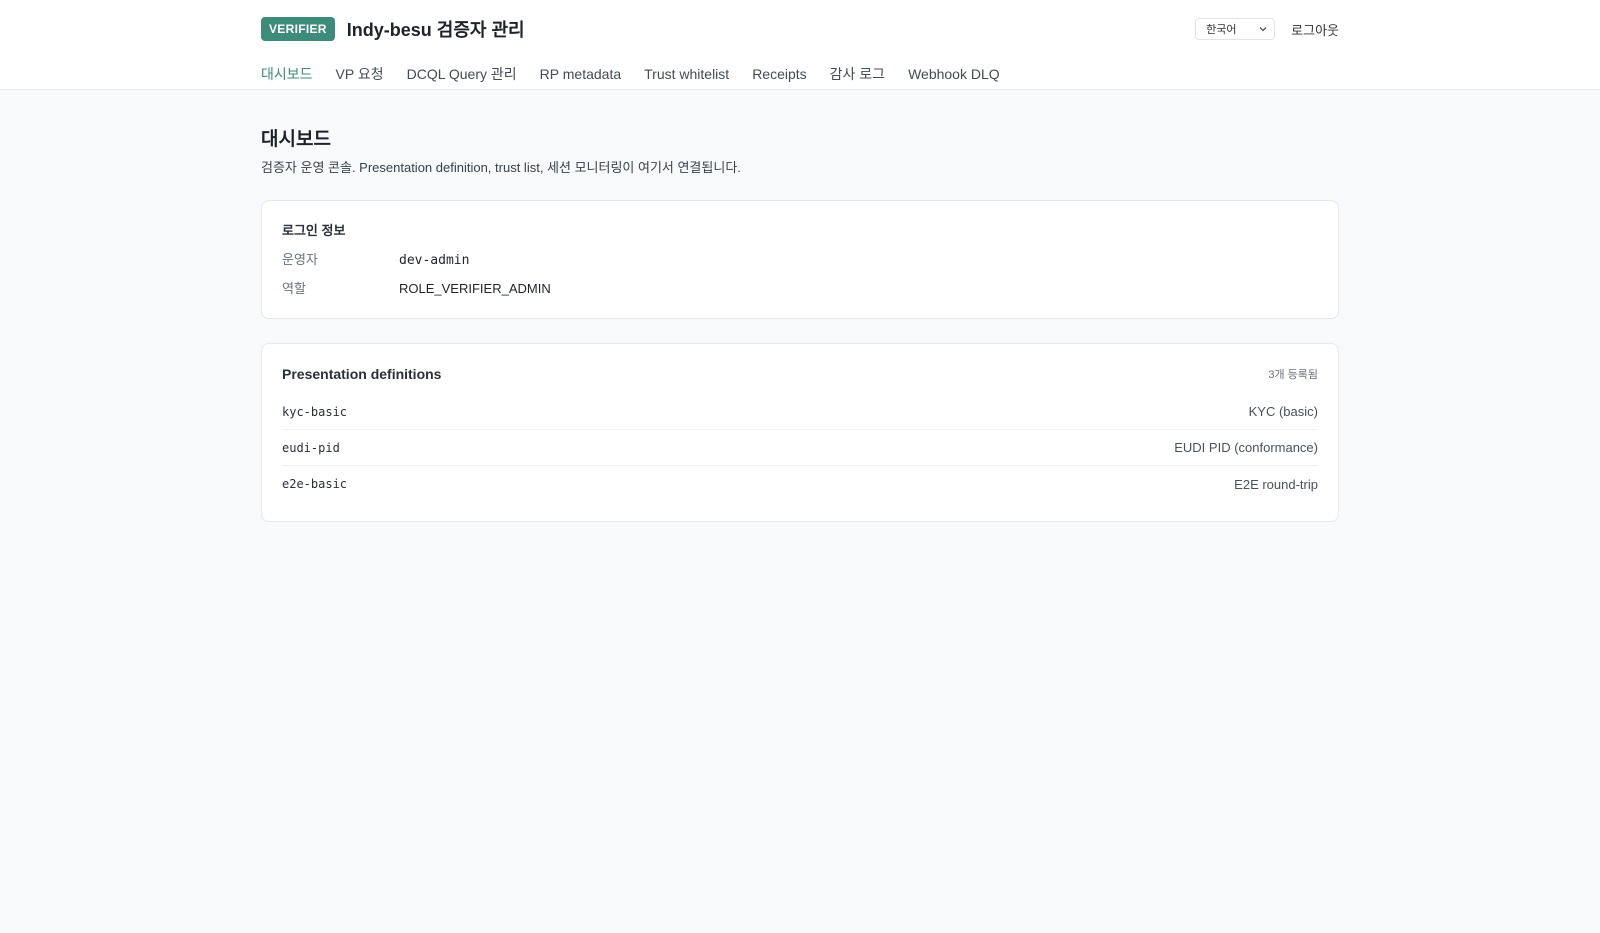 This screenshot has width=1600, height=933. I want to click on definition-name: E2E round-trip, so click(1276, 484).